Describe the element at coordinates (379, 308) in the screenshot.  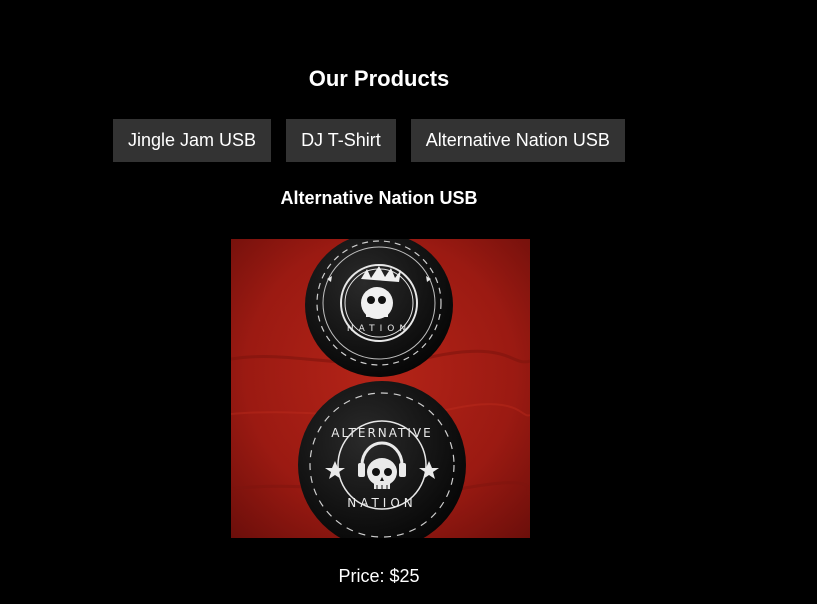
I see `badge-top: NATION` at that location.